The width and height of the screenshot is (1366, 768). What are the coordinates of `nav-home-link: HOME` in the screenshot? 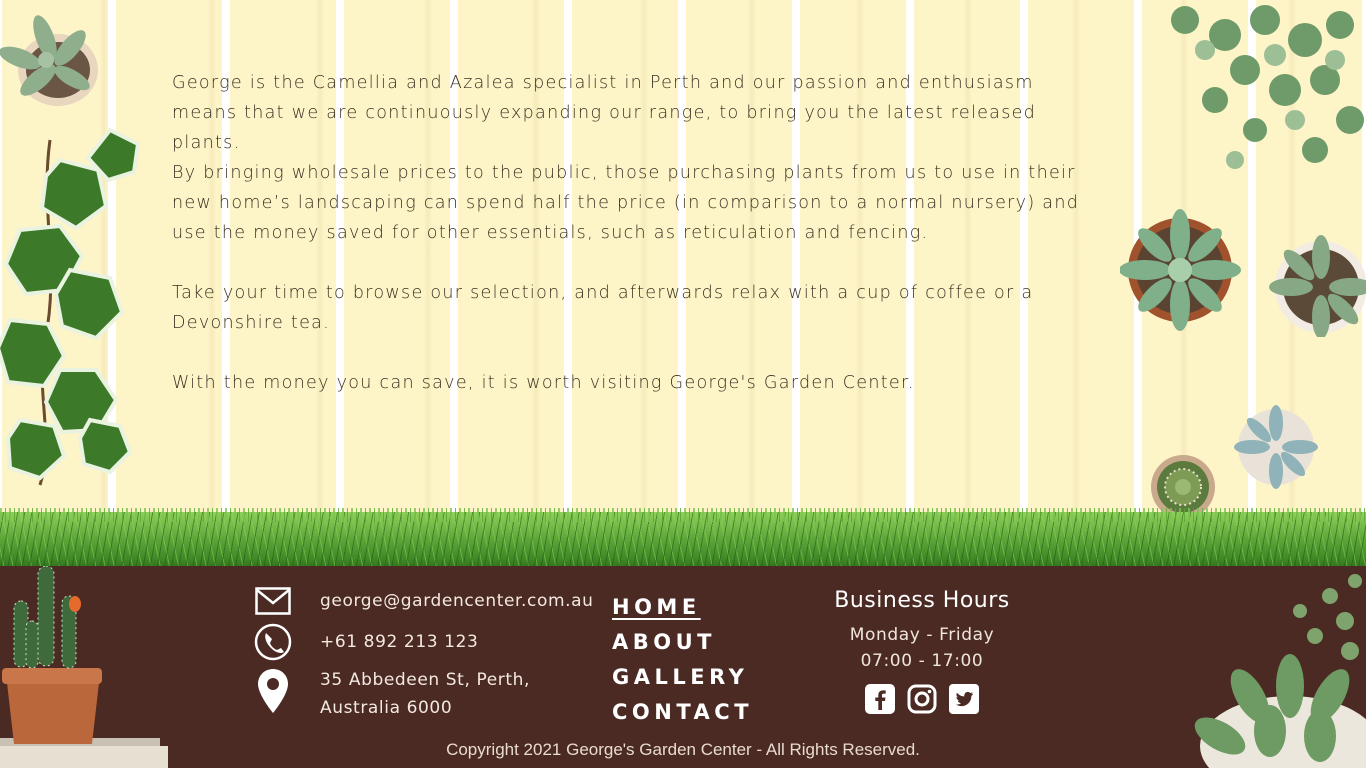 It's located at (682, 607).